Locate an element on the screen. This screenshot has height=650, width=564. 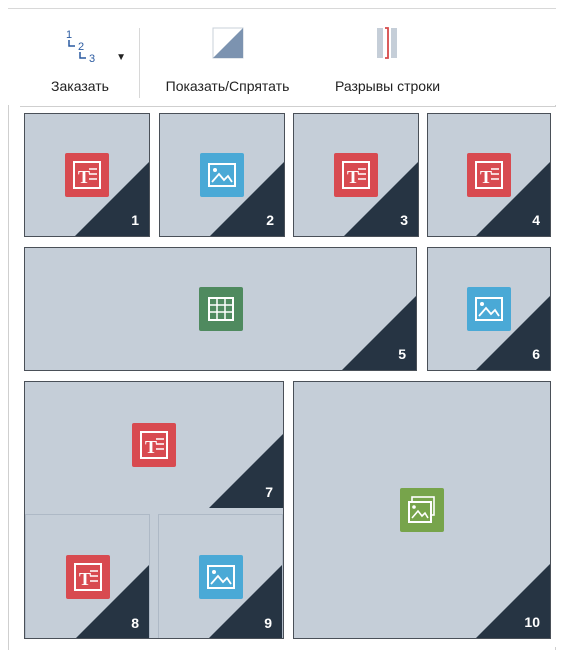
tile-number: 6 is located at coordinates (536, 354).